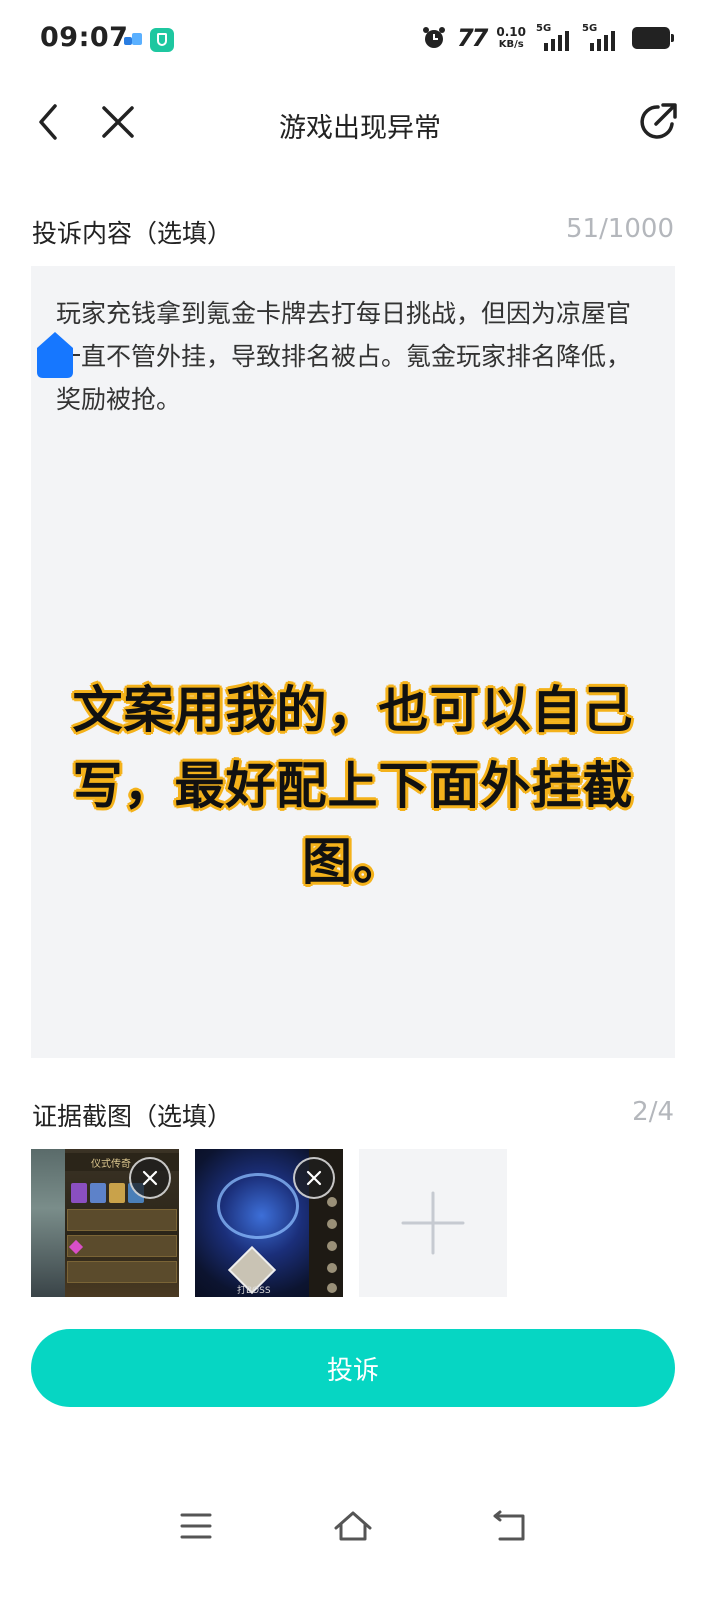 This screenshot has width=720, height=1600. Describe the element at coordinates (658, 122) in the screenshot. I see `share-icon` at that location.